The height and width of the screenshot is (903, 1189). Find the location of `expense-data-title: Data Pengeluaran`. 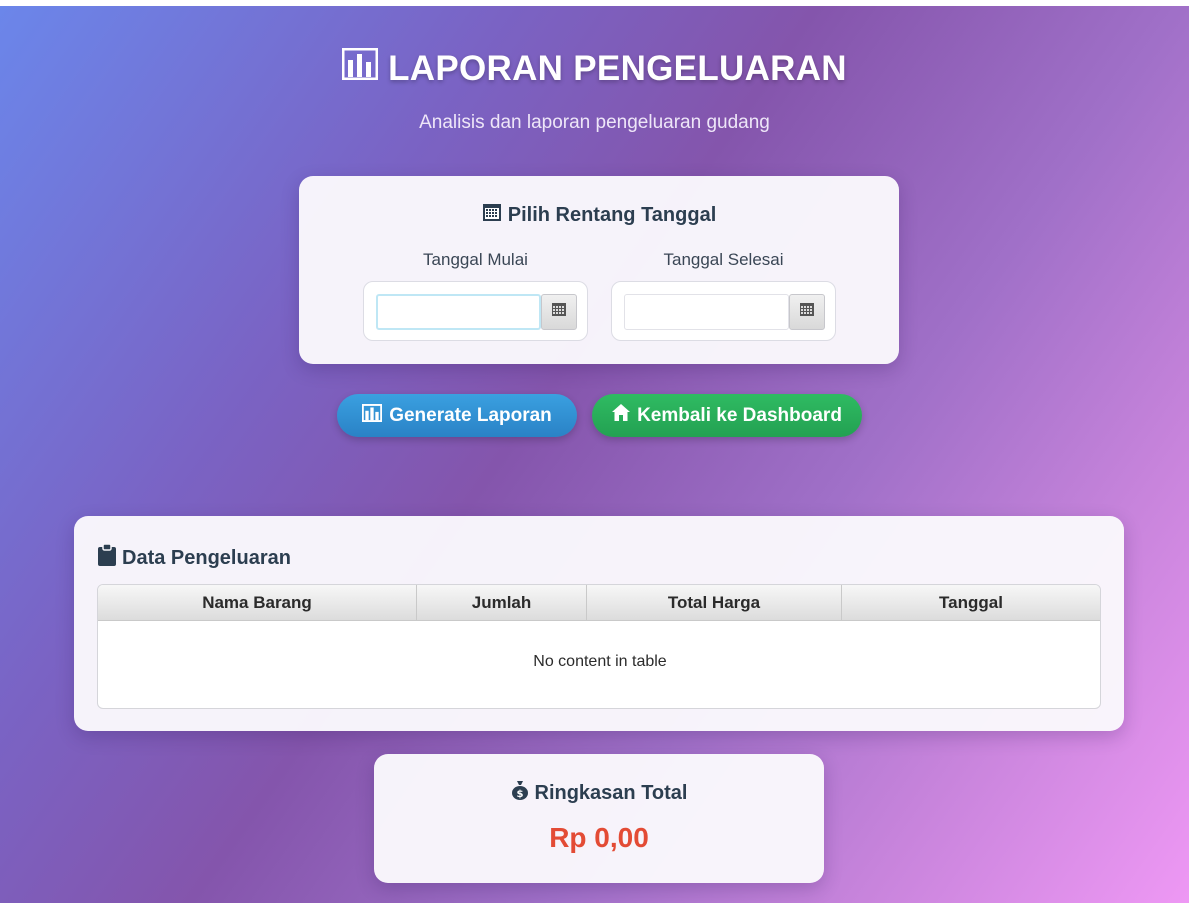

expense-data-title: Data Pengeluaran is located at coordinates (194, 557).